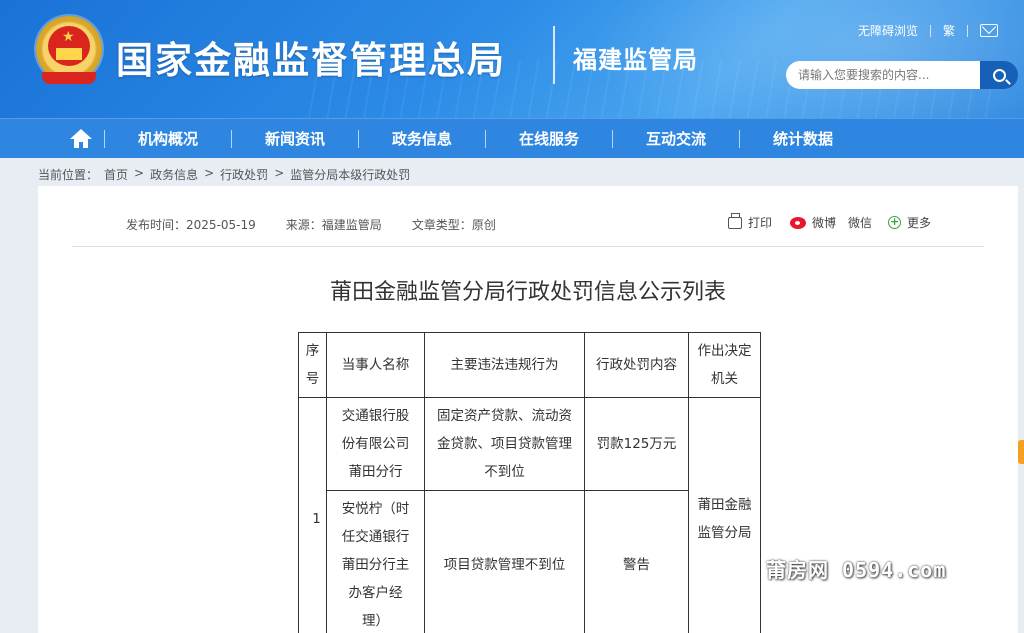 The image size is (1024, 633). I want to click on cell-penalty: 警告, so click(636, 561).